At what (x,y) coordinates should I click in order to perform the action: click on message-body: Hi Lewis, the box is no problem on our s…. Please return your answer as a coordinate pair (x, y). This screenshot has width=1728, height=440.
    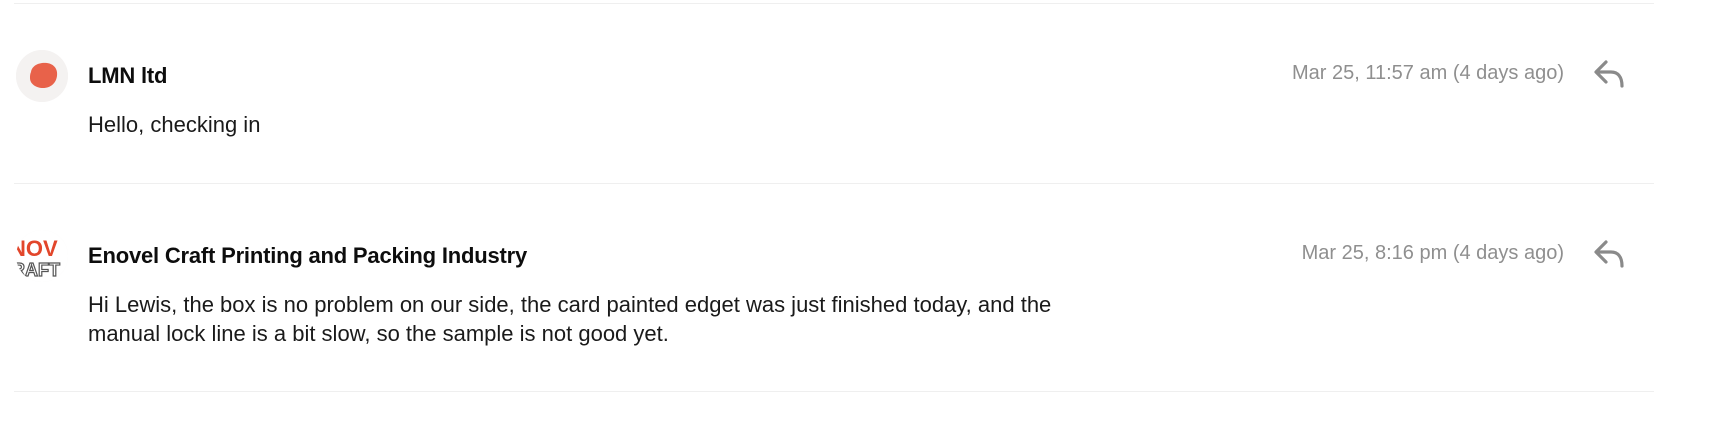
    Looking at the image, I should click on (570, 319).